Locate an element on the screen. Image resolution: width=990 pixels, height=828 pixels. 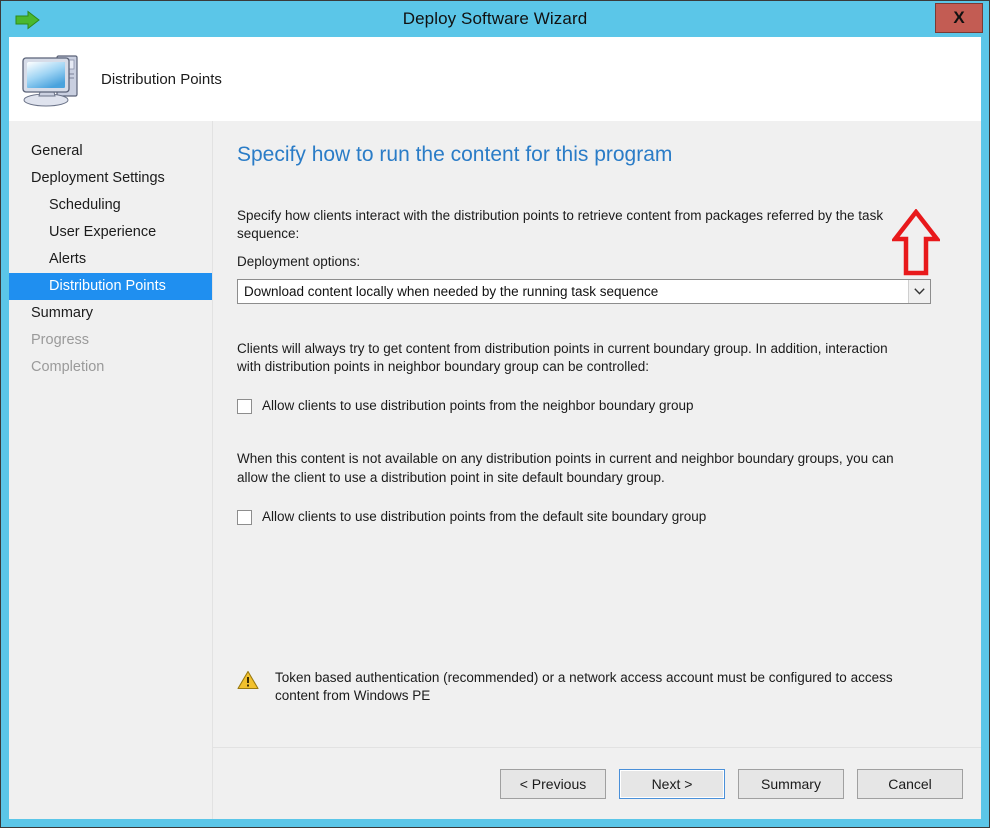
title-bar: Deploy Software Wizard X is located at coordinates (495, 19).